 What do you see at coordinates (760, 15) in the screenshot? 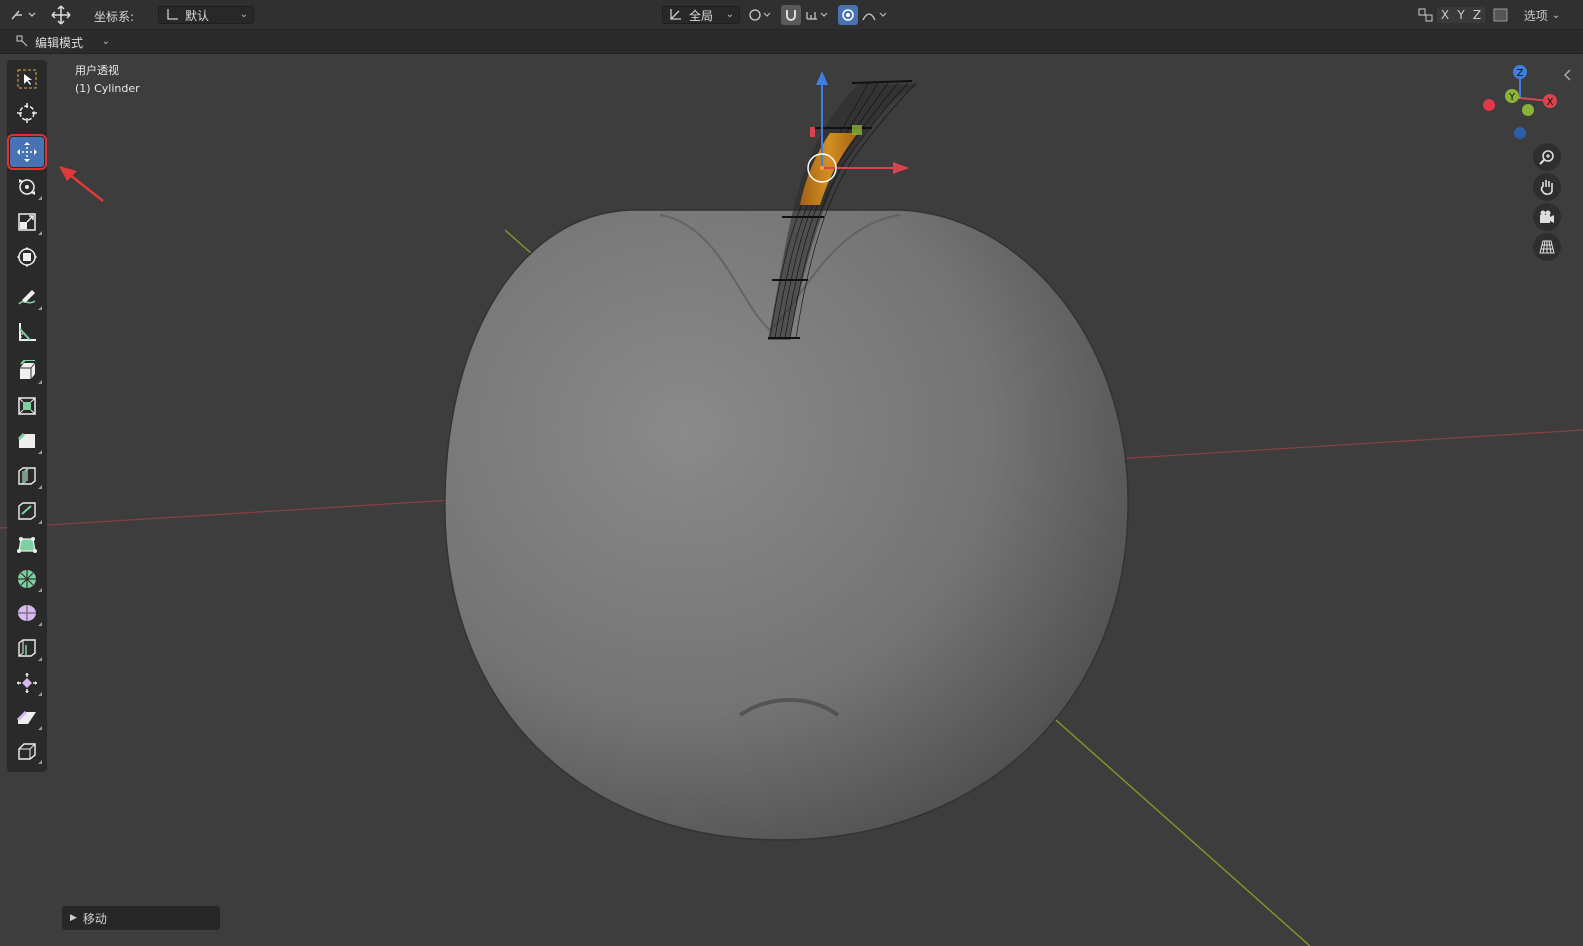
I see `snap-target-icon` at bounding box center [760, 15].